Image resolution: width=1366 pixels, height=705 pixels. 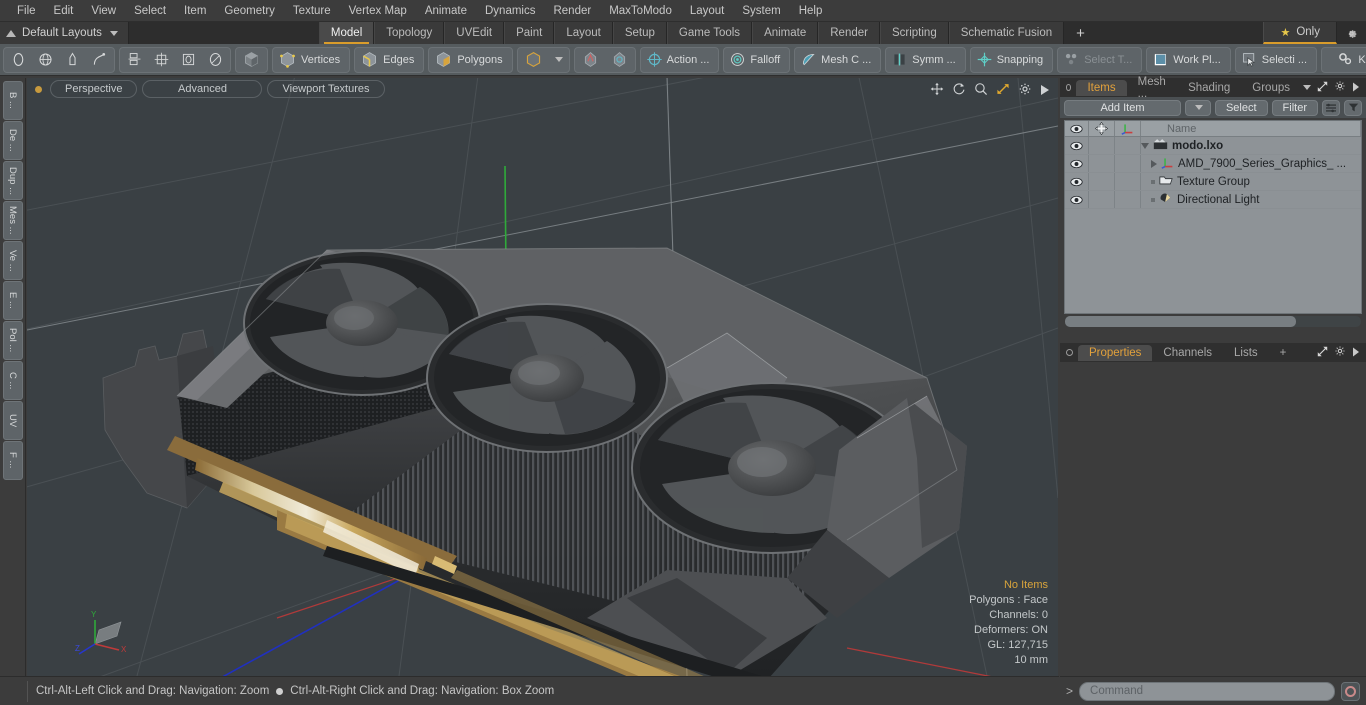 I want to click on tab-lists: Lists, so click(x=1246, y=353).